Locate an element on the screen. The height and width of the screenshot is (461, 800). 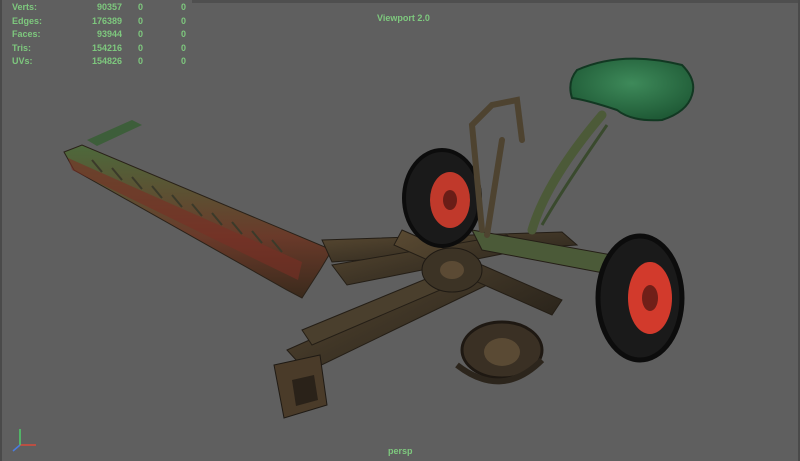
gear-housing is located at coordinates (452, 270).